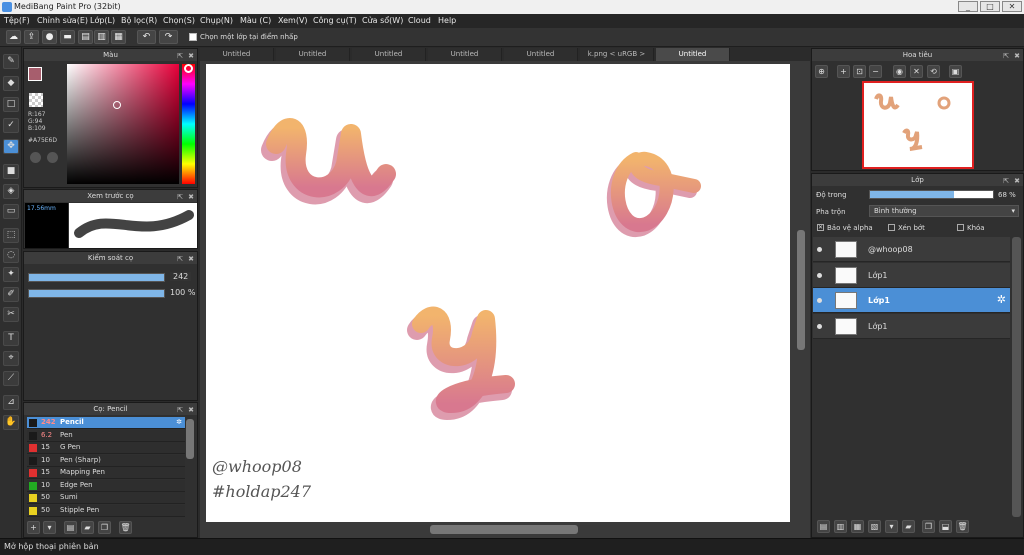 The height and width of the screenshot is (555, 1024). Describe the element at coordinates (106, 498) in the screenshot. I see `brush-item: 50 Sumi` at that location.